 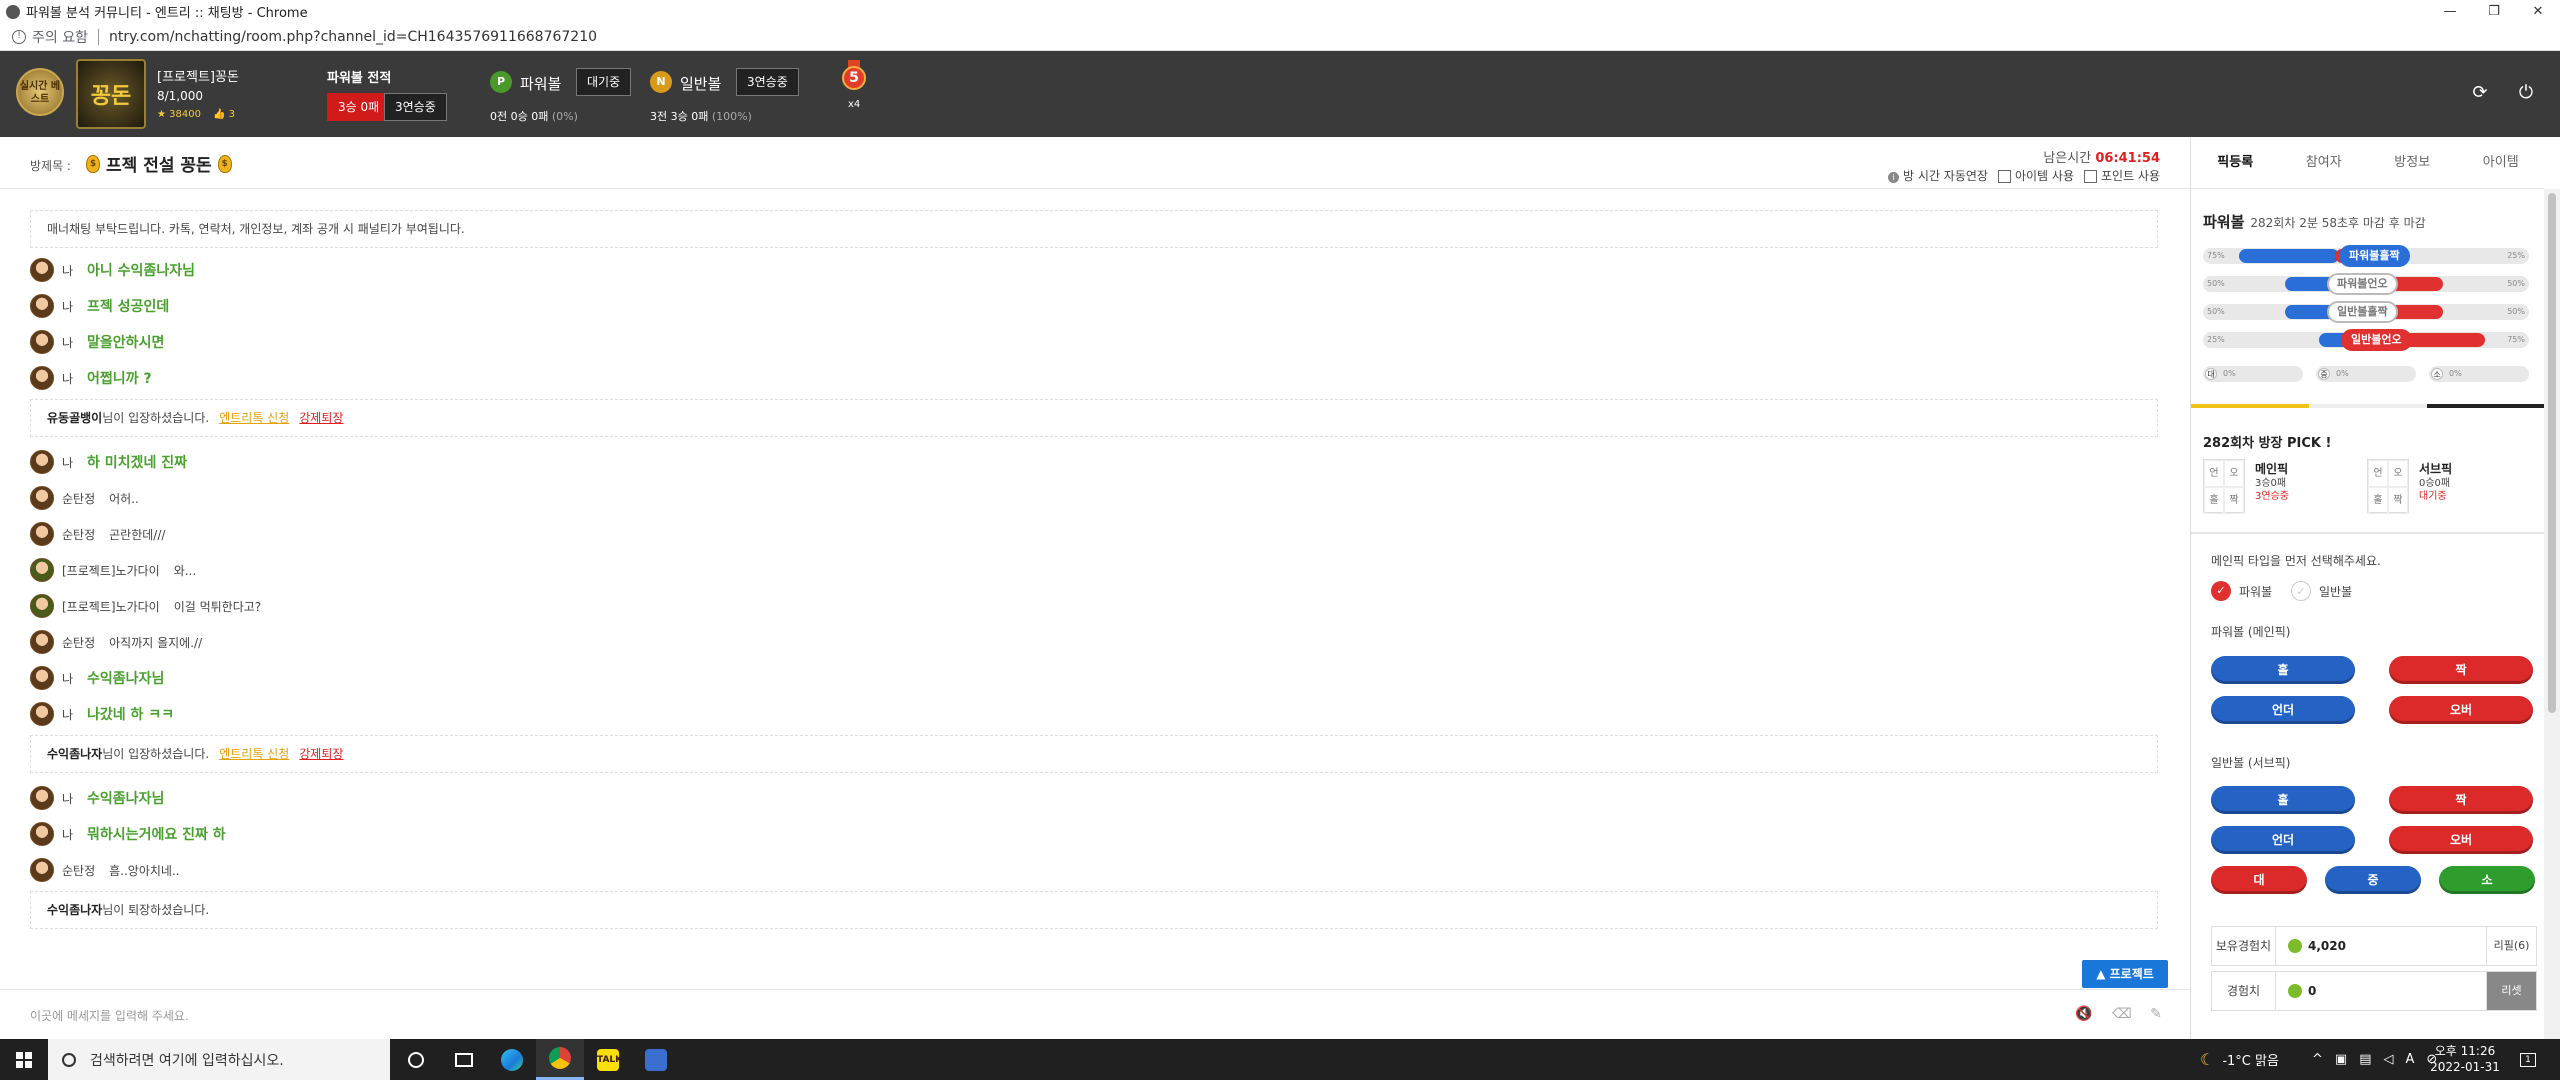 I want to click on network-icon: ▤, so click(x=2365, y=1059).